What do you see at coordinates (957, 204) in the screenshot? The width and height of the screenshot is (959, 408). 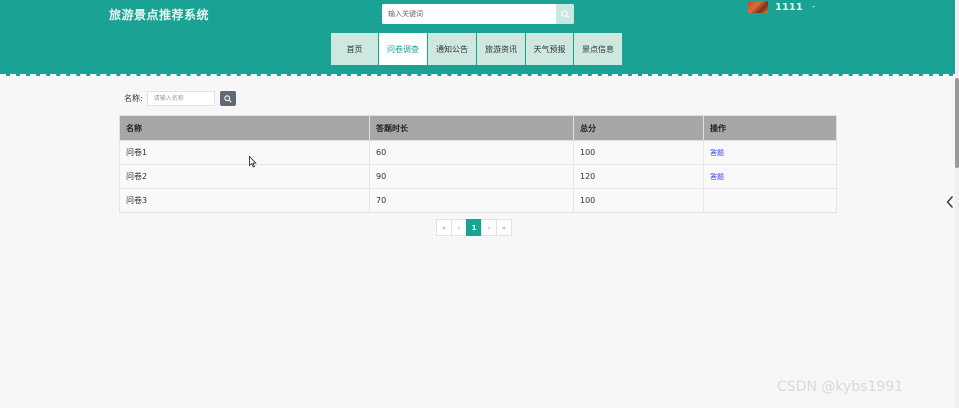 I see `scrollbar-track` at bounding box center [957, 204].